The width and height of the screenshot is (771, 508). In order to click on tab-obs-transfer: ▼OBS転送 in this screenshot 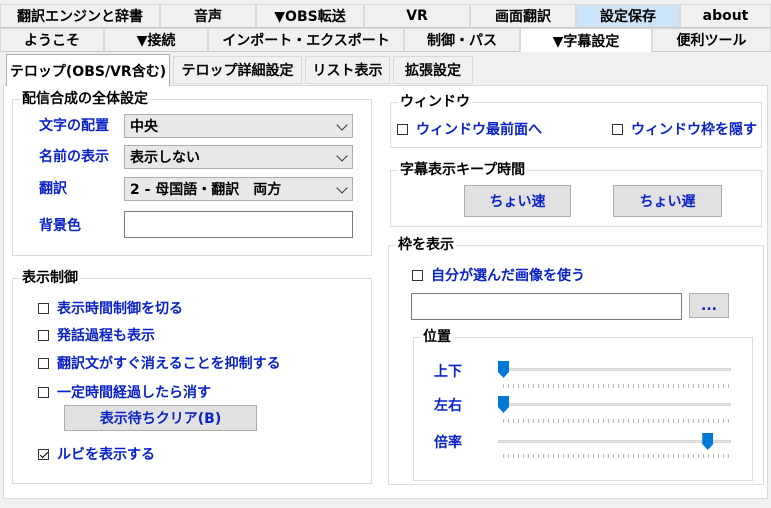, I will do `click(310, 16)`.